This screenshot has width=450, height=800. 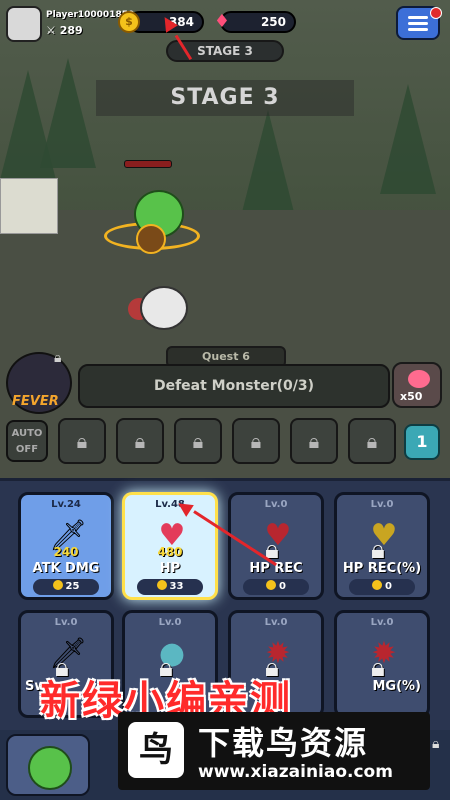 I want to click on card-value: 240, so click(x=66, y=552).